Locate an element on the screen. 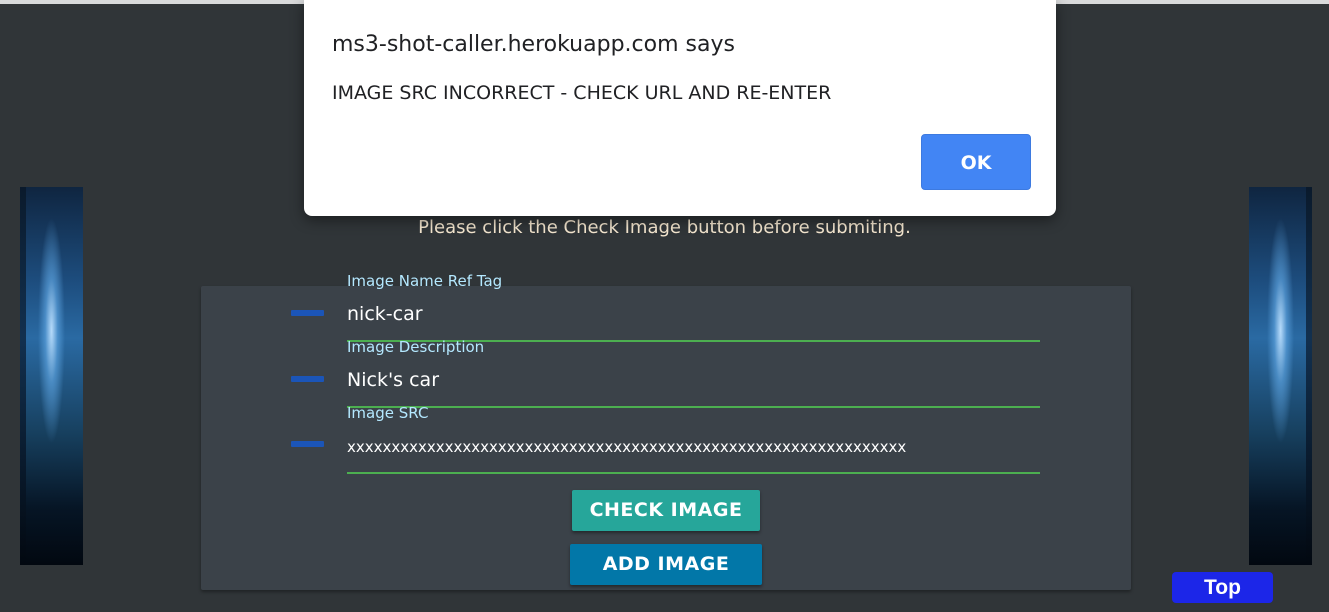 This screenshot has width=1329, height=612. image-name-ref-tag-label: Image Name Ref Tag is located at coordinates (425, 281).